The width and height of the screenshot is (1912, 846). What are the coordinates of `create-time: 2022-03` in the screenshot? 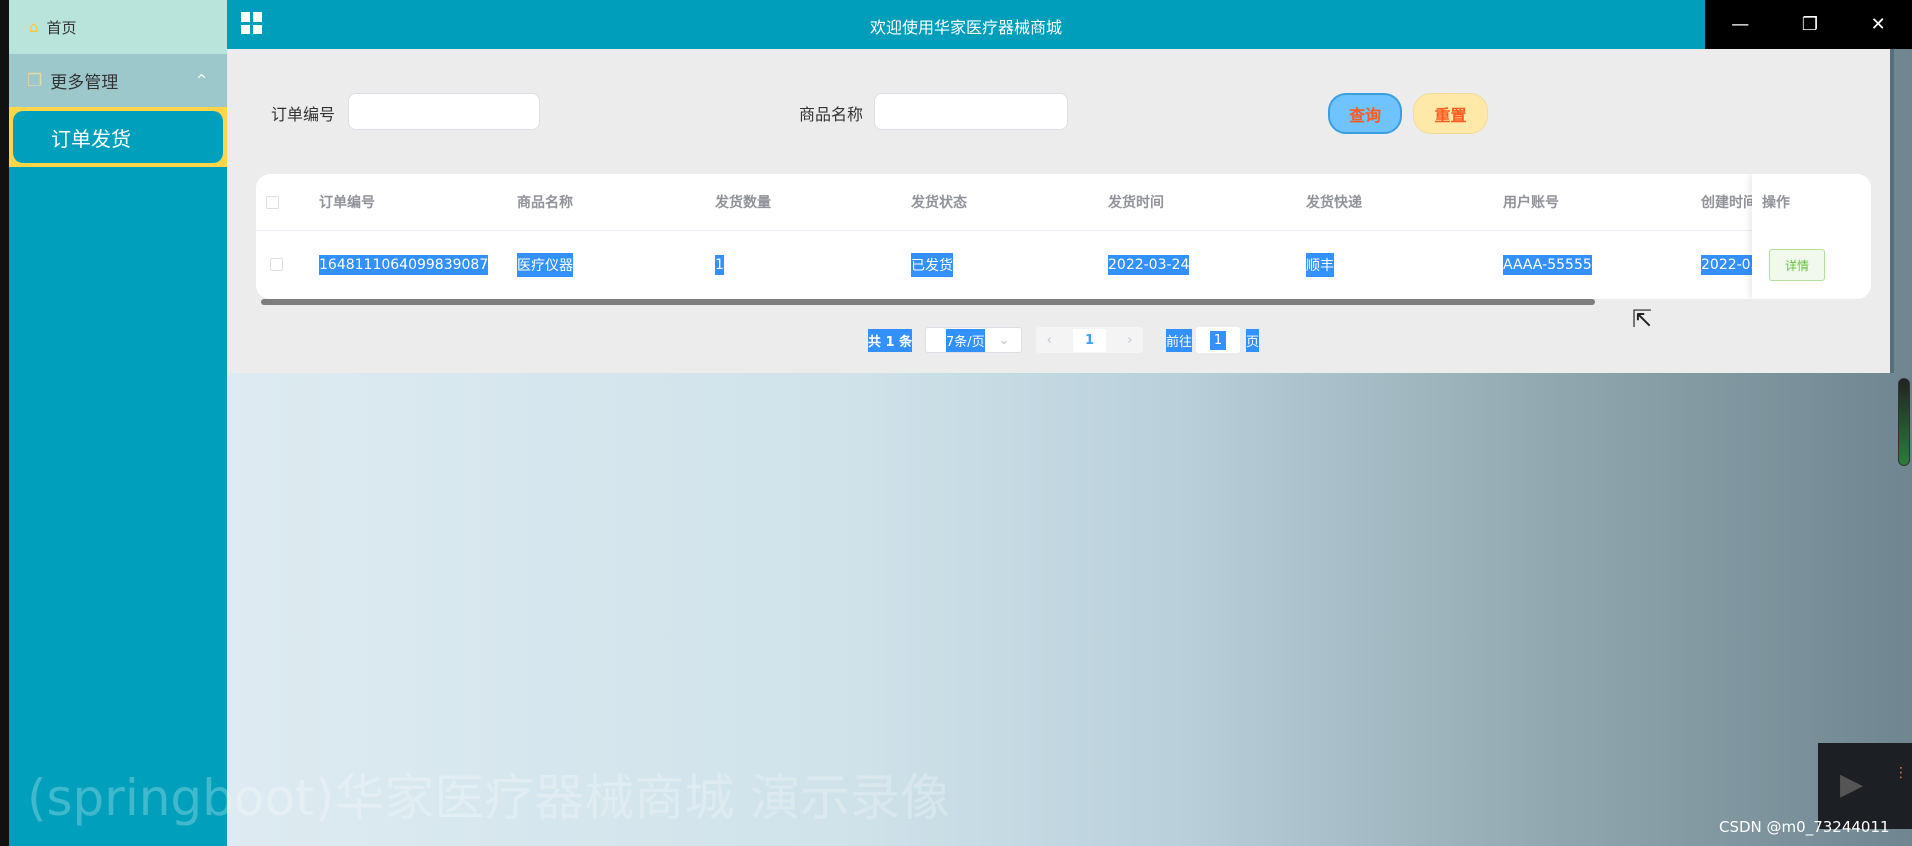 It's located at (1730, 264).